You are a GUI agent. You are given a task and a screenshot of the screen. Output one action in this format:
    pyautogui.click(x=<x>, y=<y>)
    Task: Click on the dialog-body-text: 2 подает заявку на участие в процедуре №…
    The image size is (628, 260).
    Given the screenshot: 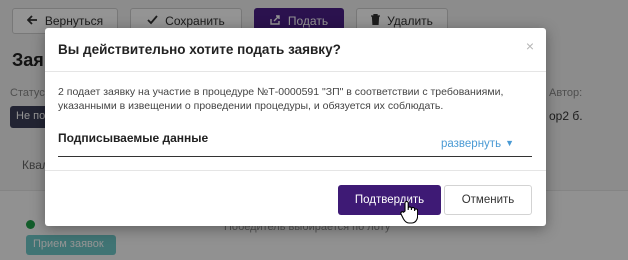 What is the action you would take?
    pyautogui.click(x=281, y=99)
    